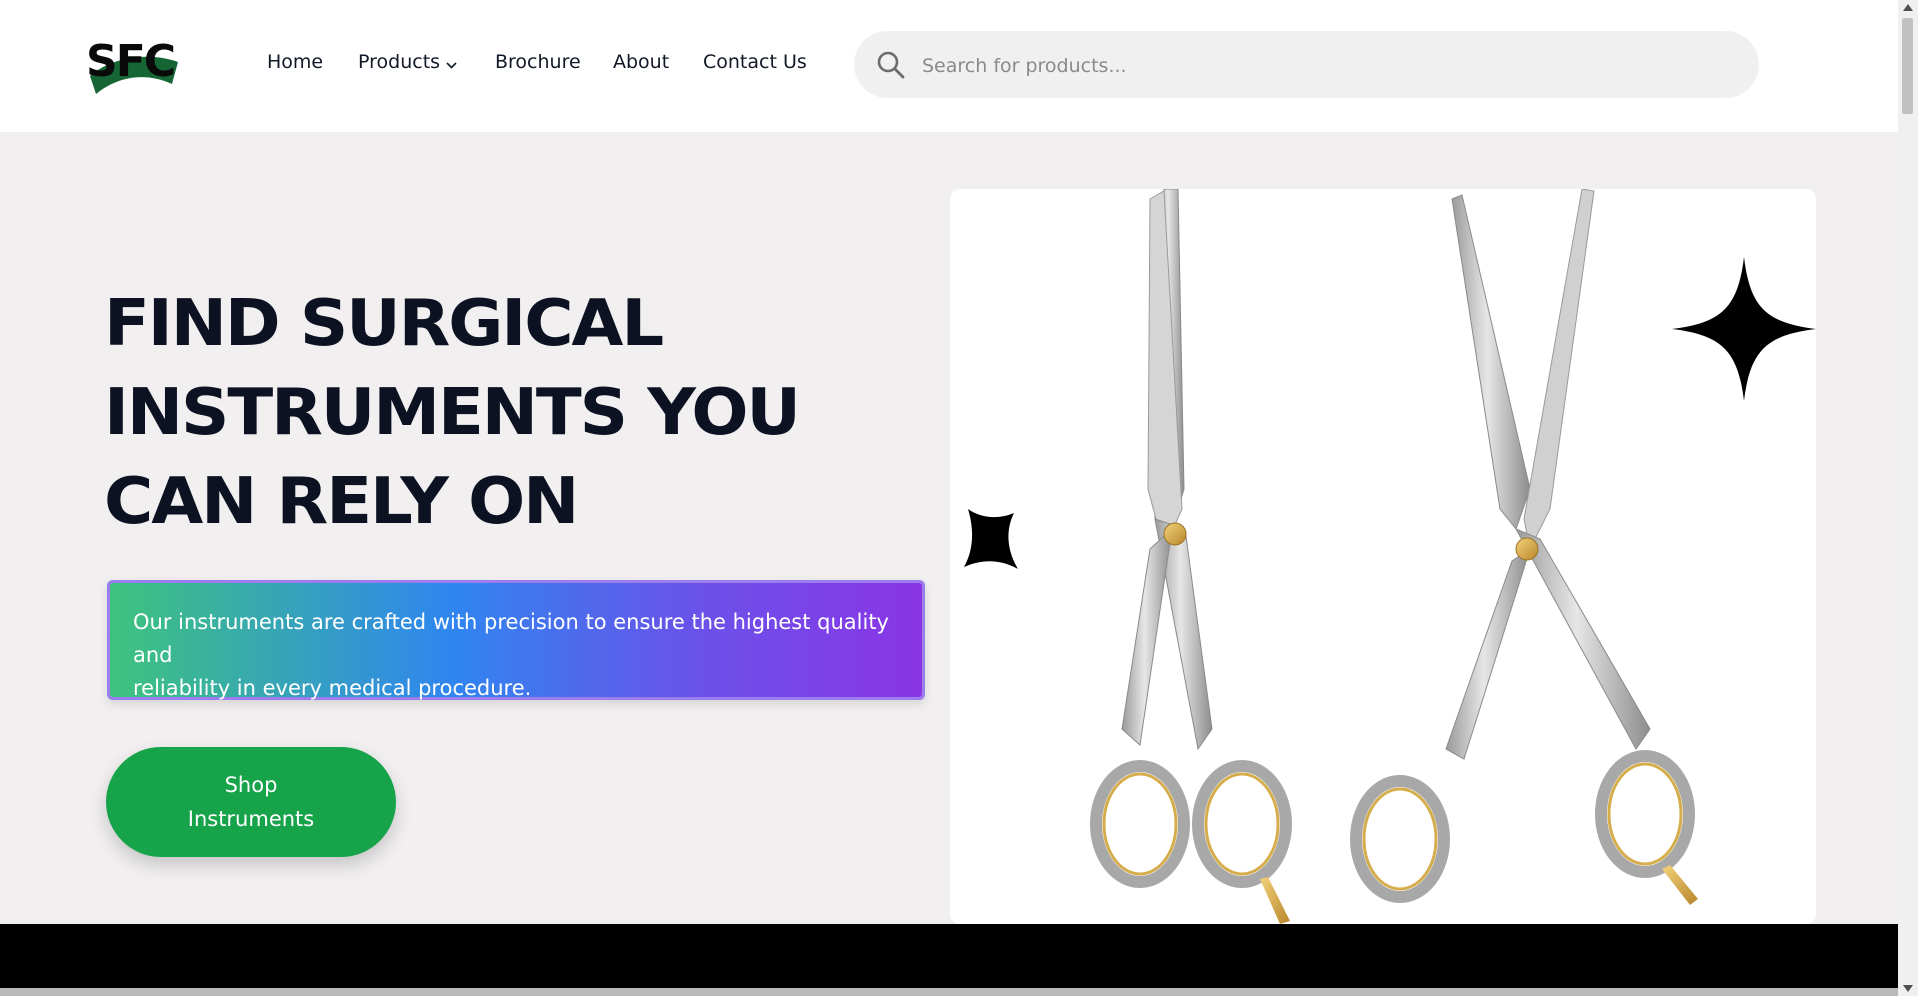 This screenshot has height=996, width=1918. Describe the element at coordinates (949, 992) in the screenshot. I see `horizontal-scrollbar` at that location.